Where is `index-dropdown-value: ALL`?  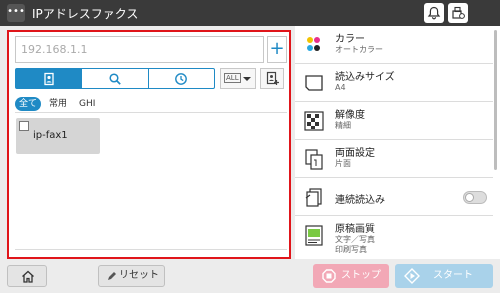
index-dropdown-value: ALL is located at coordinates (232, 78).